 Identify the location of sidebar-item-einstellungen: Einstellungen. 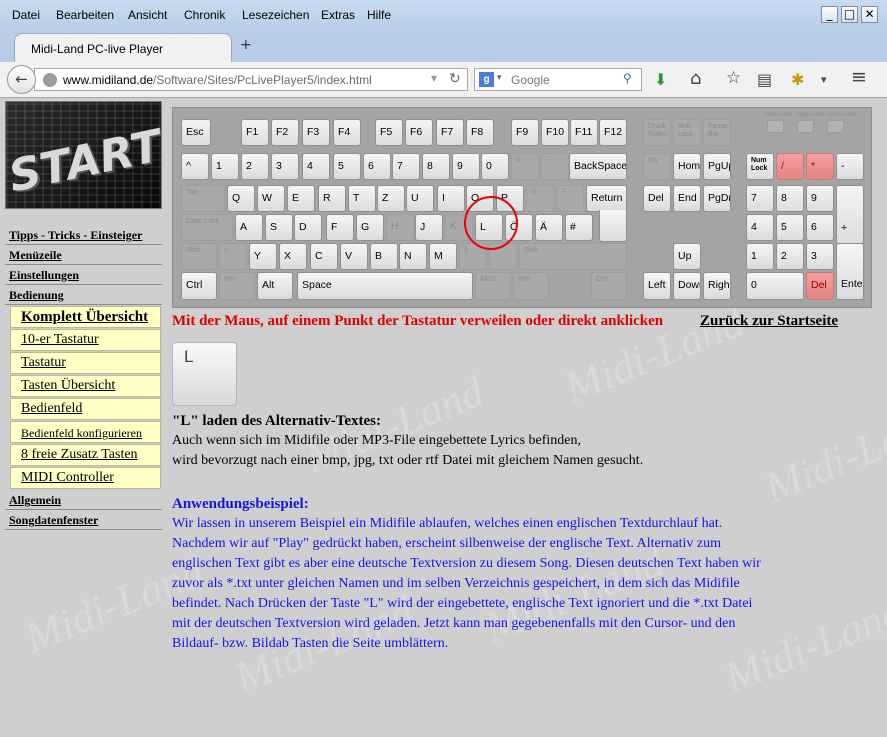
(83, 275).